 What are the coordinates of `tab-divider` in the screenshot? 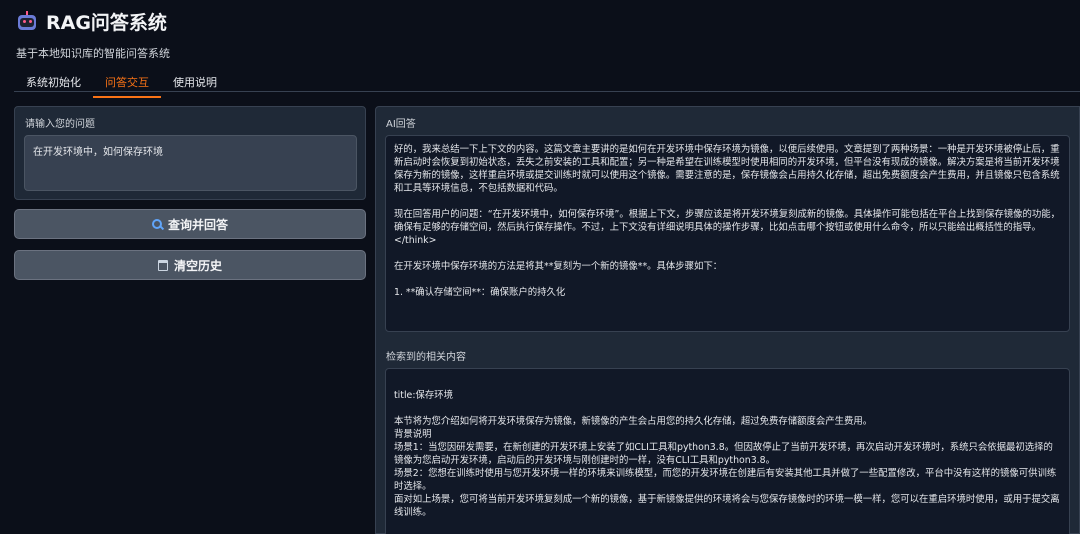 It's located at (547, 91).